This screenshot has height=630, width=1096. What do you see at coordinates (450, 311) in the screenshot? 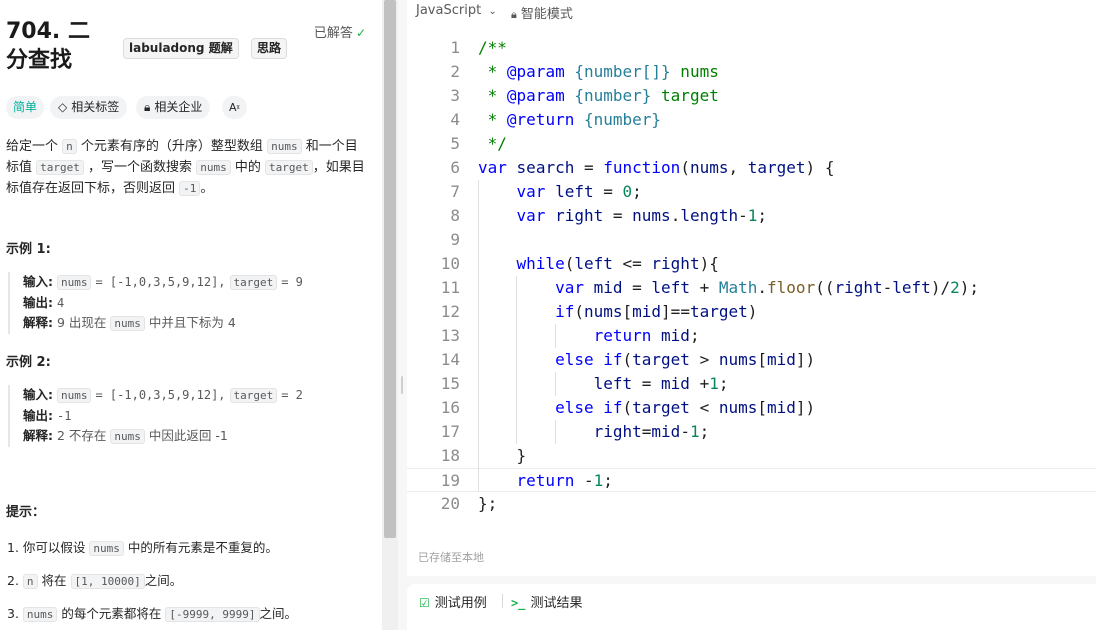
I see `line-number: 12` at bounding box center [450, 311].